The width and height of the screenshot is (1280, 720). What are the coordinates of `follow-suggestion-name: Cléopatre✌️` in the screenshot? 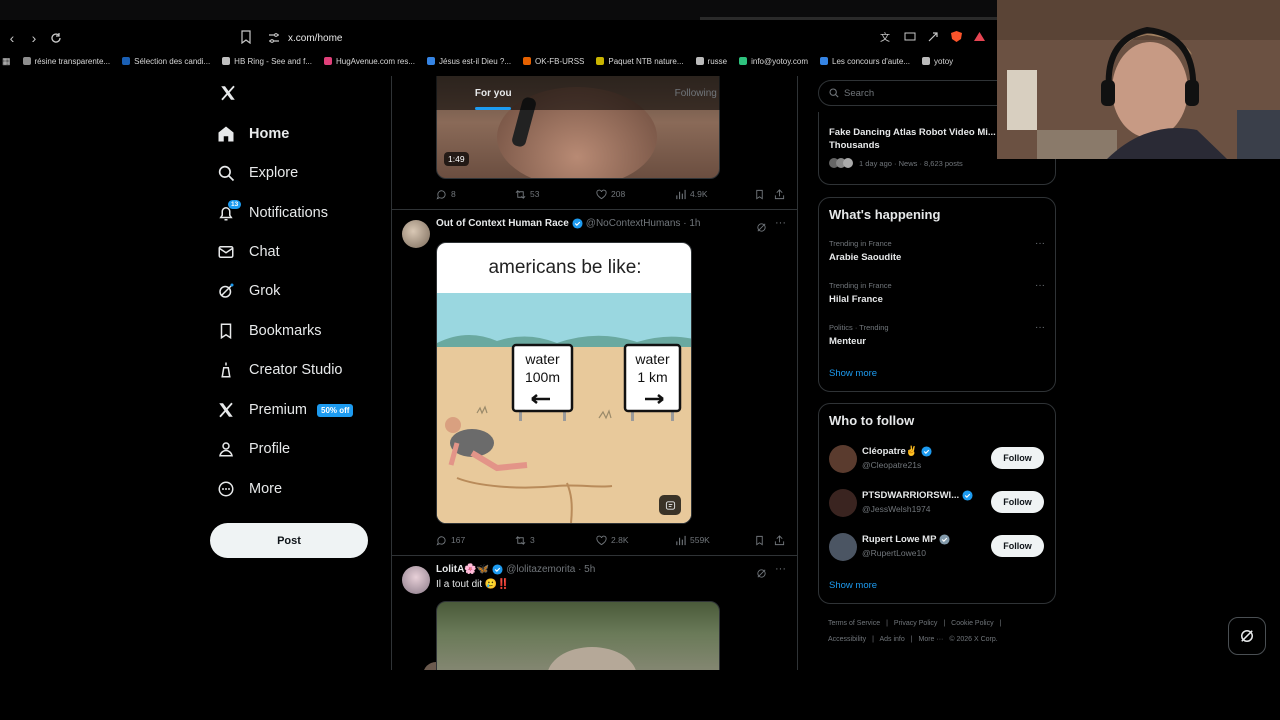 It's located at (897, 451).